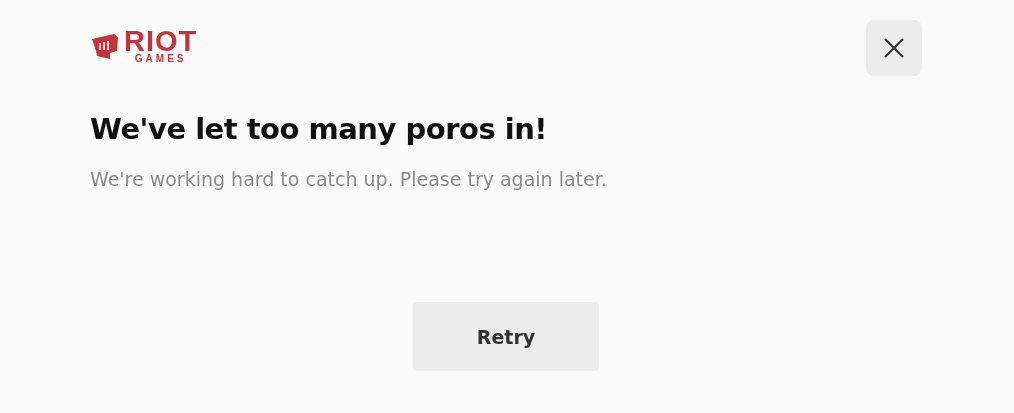 The image size is (1014, 413). Describe the element at coordinates (349, 179) in the screenshot. I see `dialog-message: We're working hard to catch up. Please try again later.` at that location.